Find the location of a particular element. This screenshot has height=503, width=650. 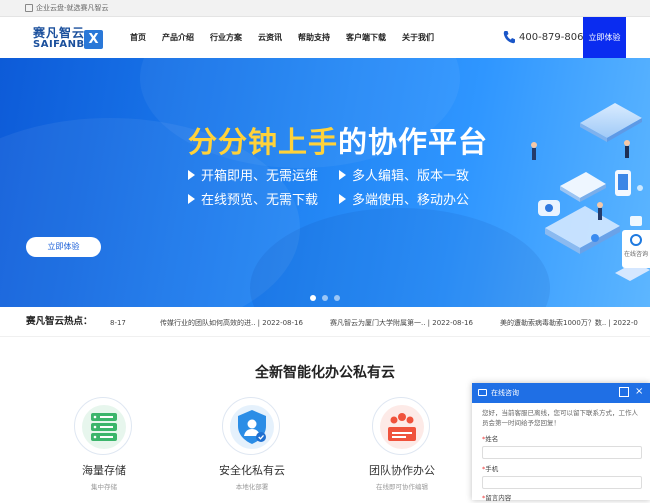

feature-text: 开箱即用、无需运维 is located at coordinates (260, 176).